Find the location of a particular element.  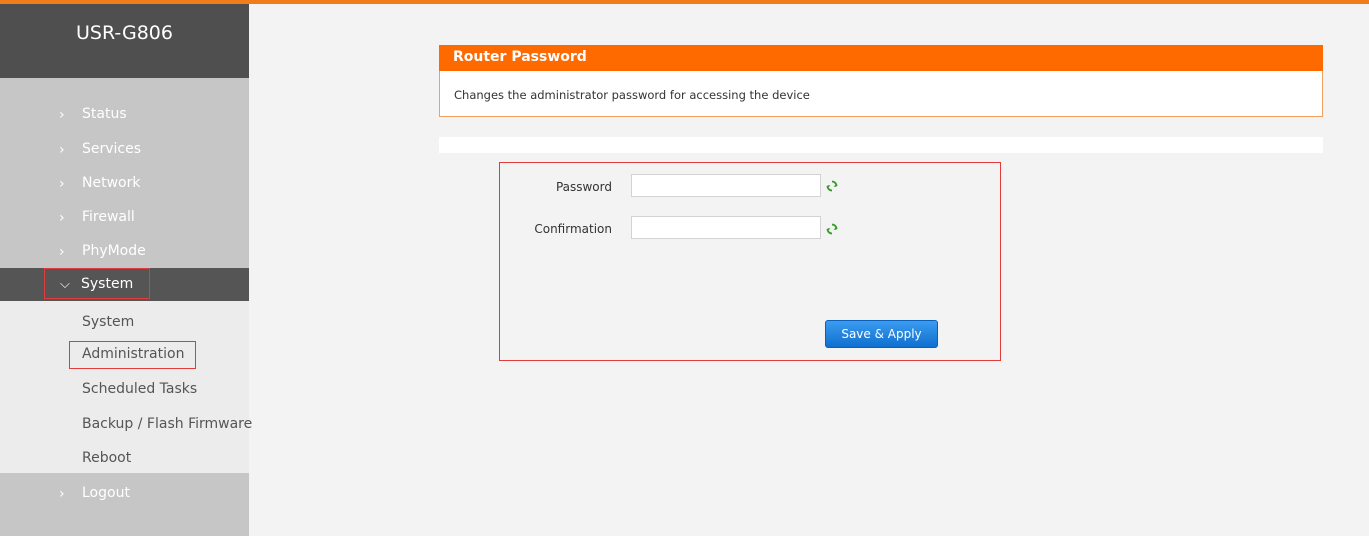

sidebar-item-label: PhyMode is located at coordinates (114, 251).